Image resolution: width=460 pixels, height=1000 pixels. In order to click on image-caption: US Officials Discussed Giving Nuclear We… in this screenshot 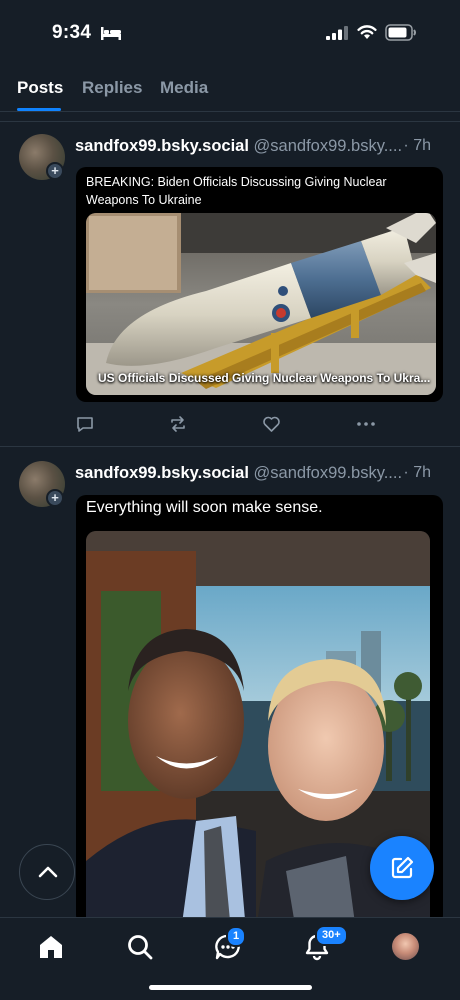, I will do `click(264, 378)`.